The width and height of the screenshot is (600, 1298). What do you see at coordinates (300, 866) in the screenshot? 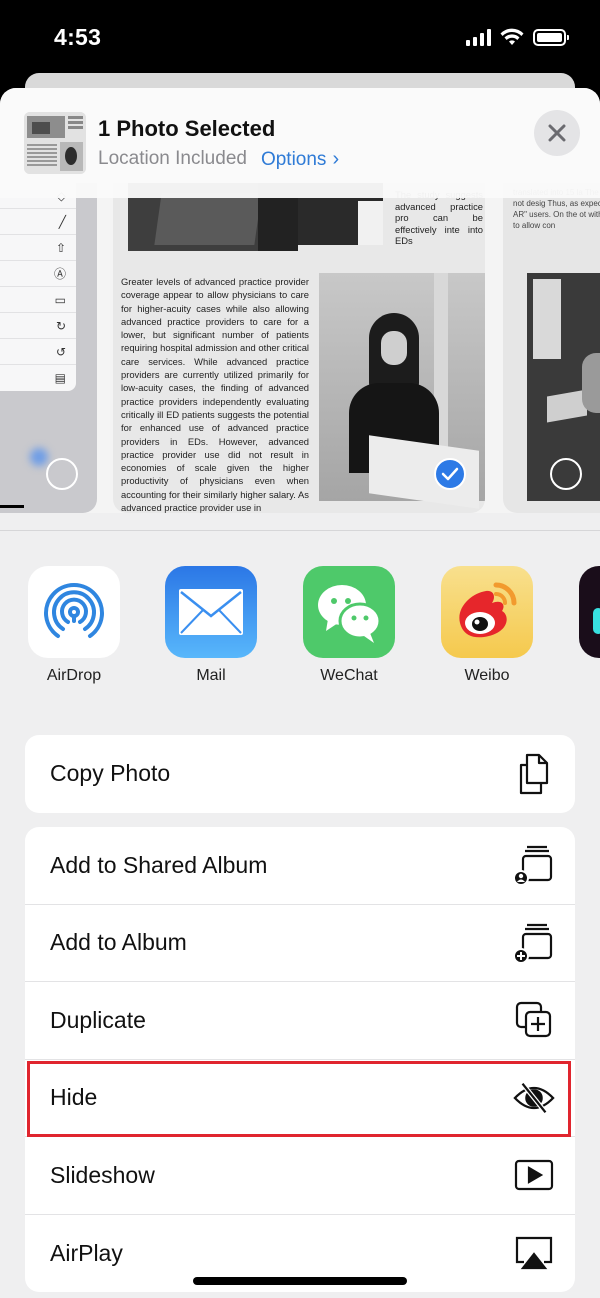
I see `action-add-to-shared-album: Add to Shared Album` at bounding box center [300, 866].